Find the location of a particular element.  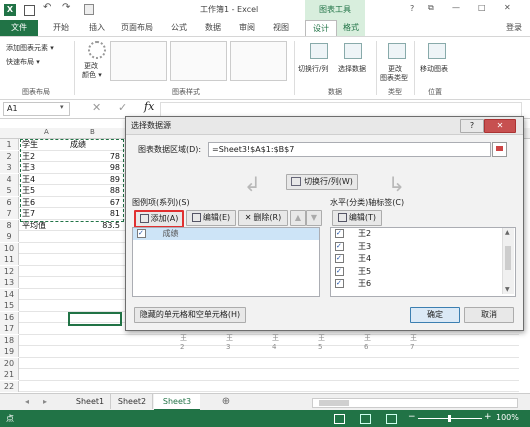

next-sheet-button: ▸ is located at coordinates (45, 401).